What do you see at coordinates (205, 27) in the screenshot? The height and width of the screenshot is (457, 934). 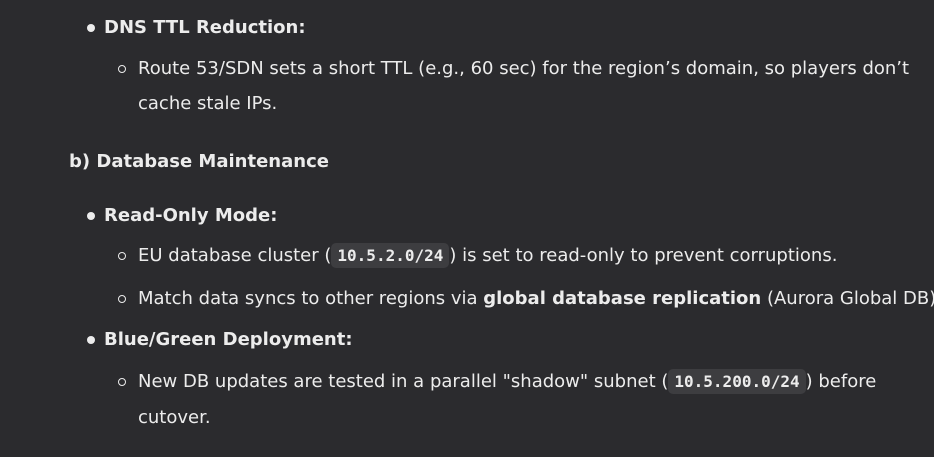 I see `dns-ttl-heading: DNS TTL Reduction:` at bounding box center [205, 27].